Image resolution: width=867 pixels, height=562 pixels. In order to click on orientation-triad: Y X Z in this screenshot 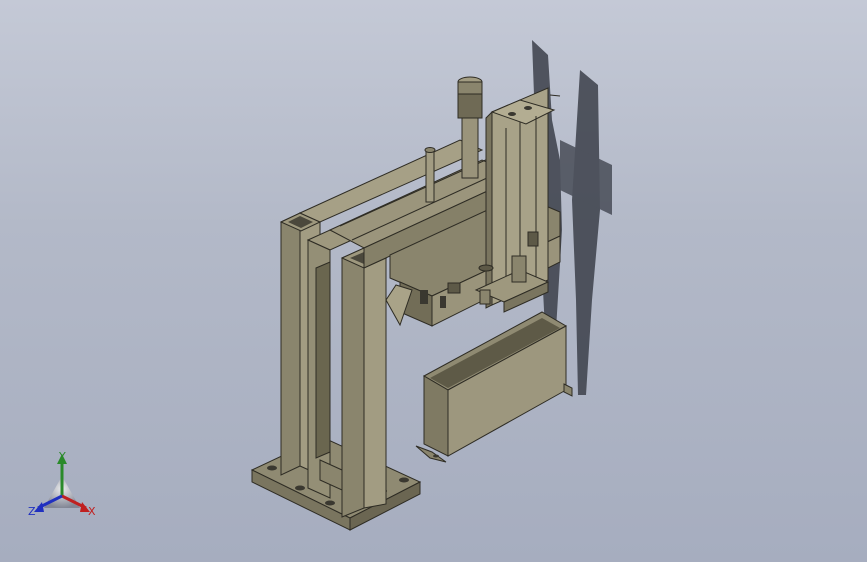, I will do `click(64, 486)`.